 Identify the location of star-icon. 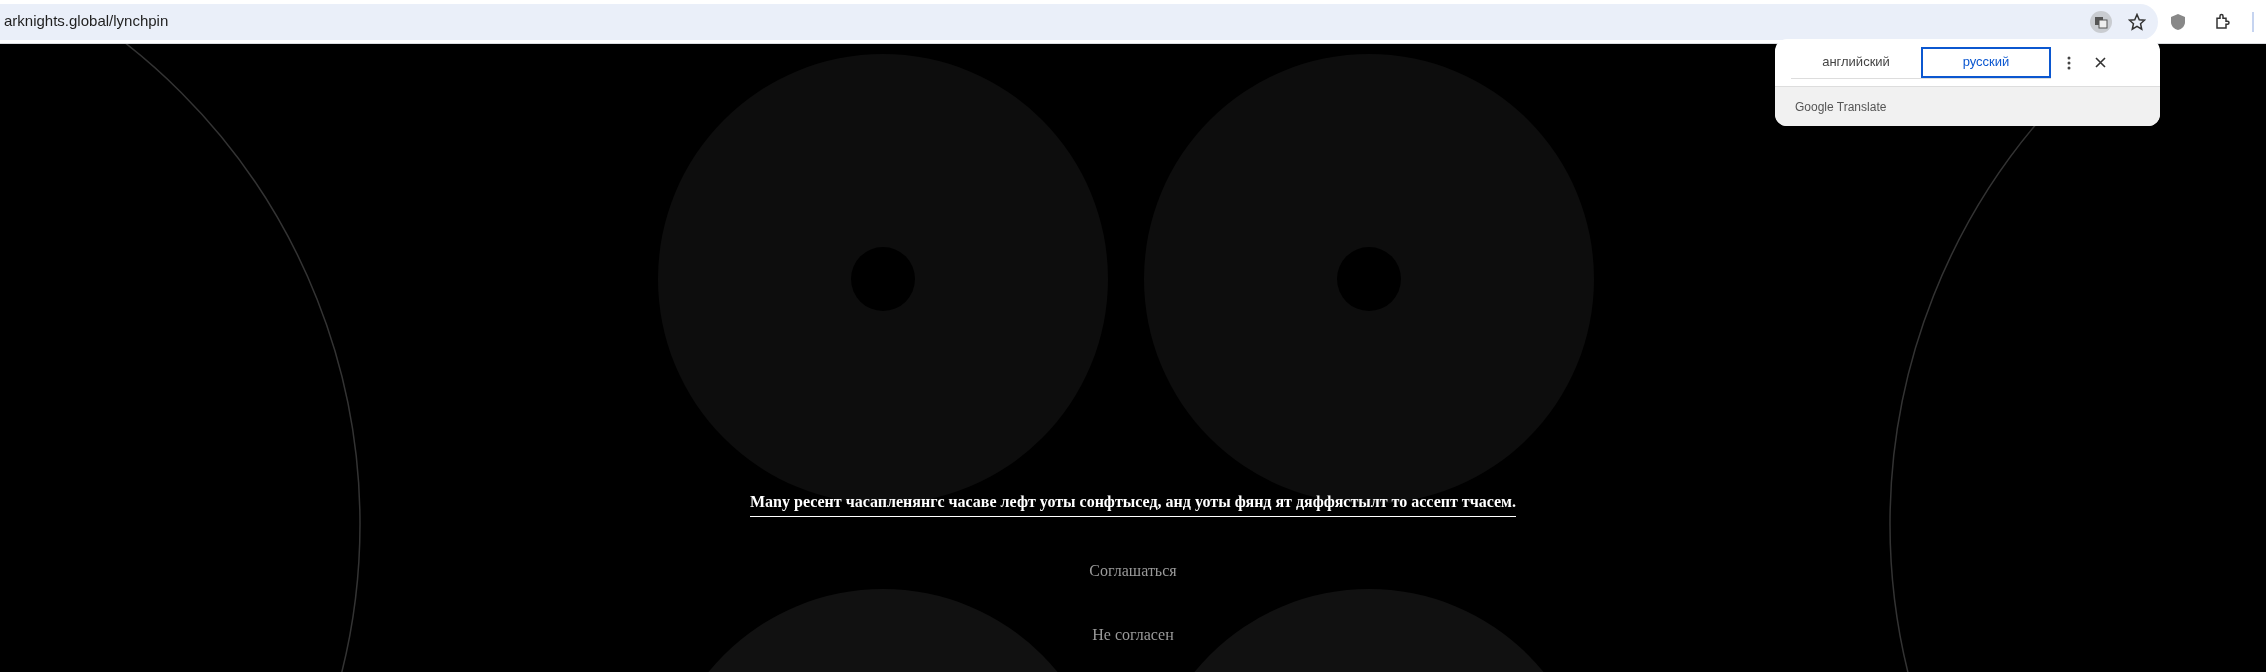
(2137, 21).